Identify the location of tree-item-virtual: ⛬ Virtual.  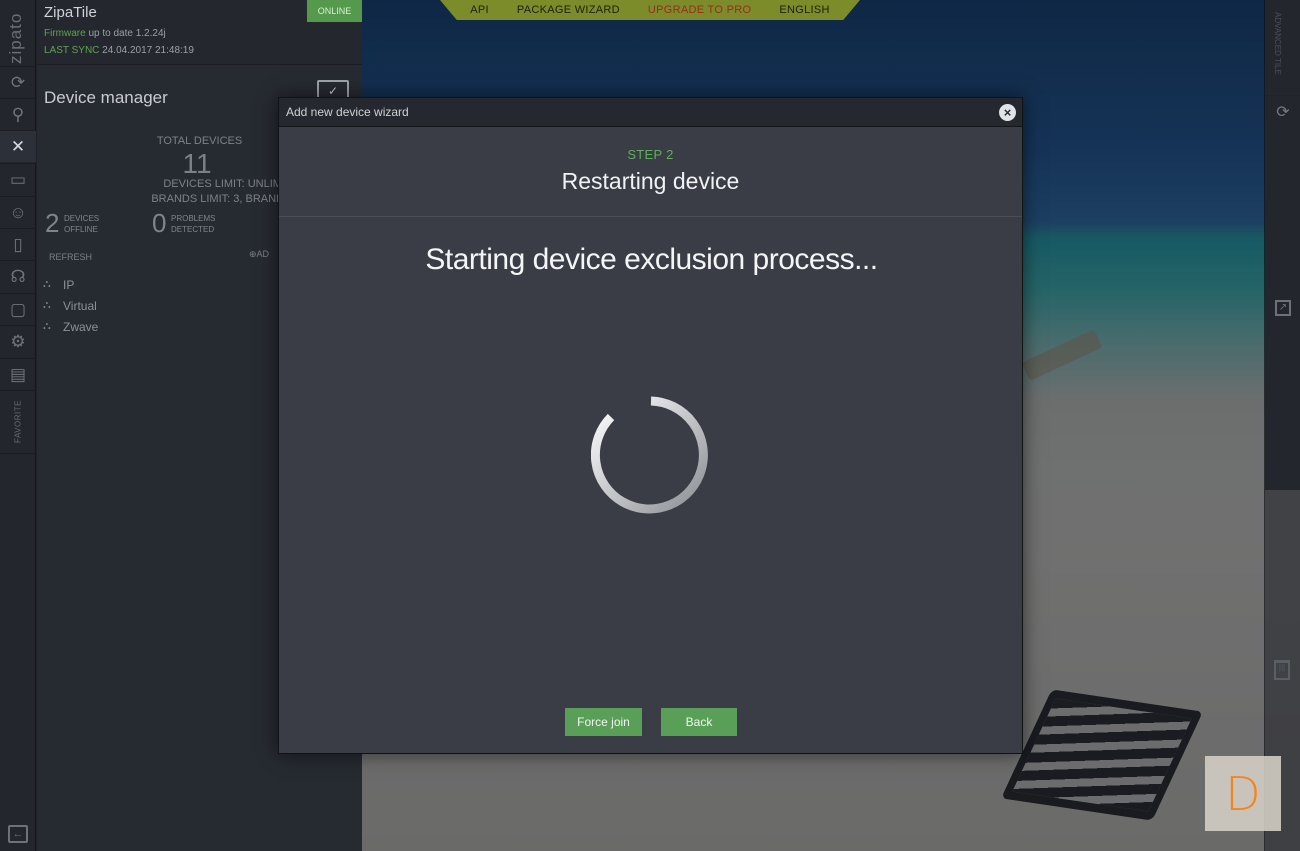
(70, 305).